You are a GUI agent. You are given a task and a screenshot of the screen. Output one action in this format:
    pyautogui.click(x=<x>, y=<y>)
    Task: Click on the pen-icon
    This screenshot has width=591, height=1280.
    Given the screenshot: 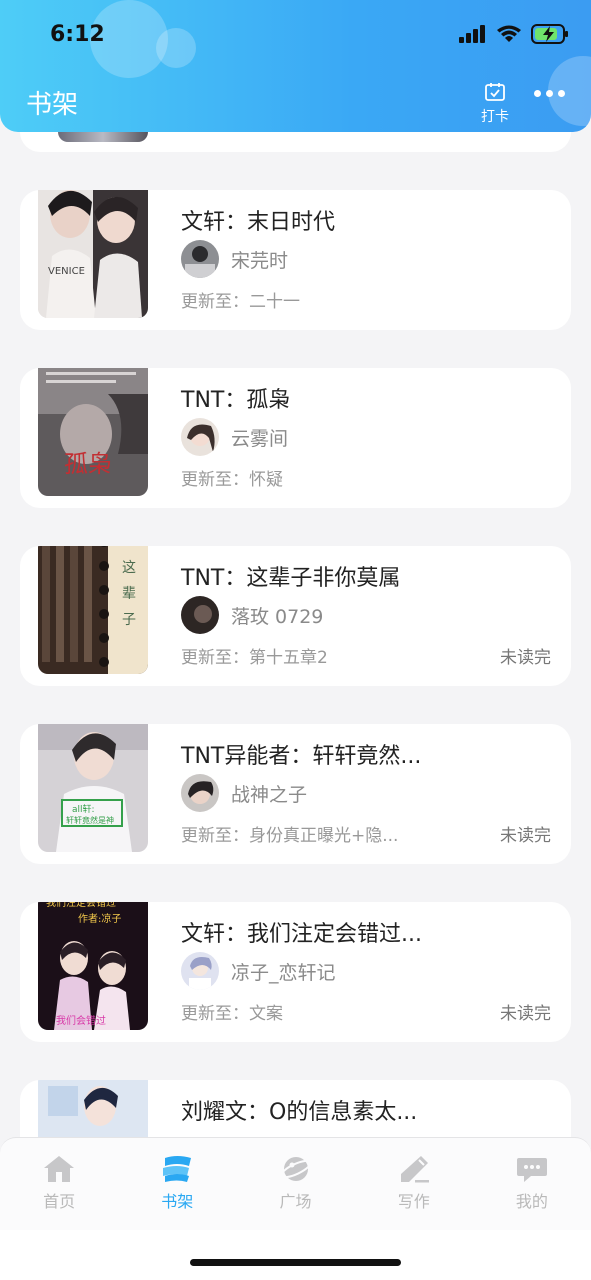 What is the action you would take?
    pyautogui.click(x=414, y=1169)
    